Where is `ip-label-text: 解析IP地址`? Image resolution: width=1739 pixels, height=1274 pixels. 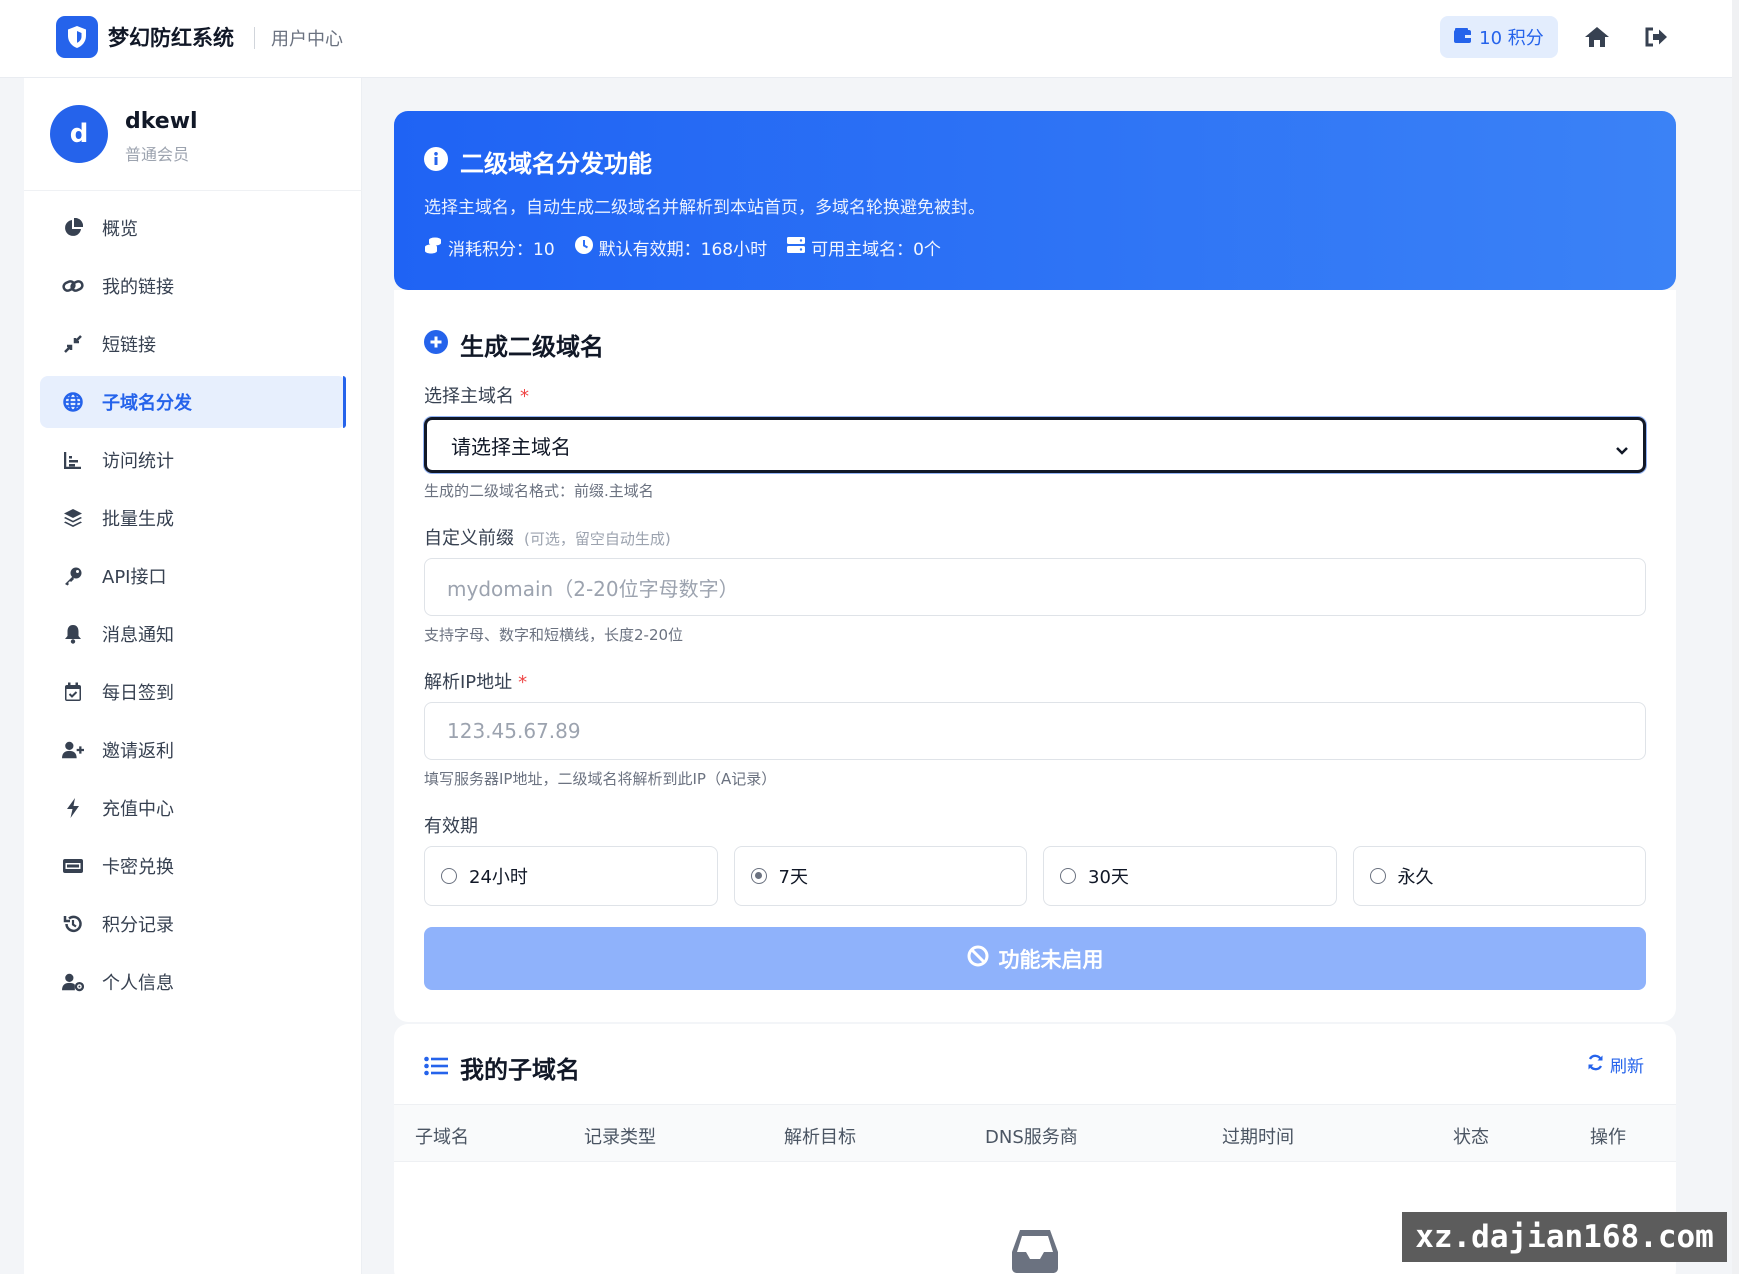
ip-label-text: 解析IP地址 is located at coordinates (468, 682).